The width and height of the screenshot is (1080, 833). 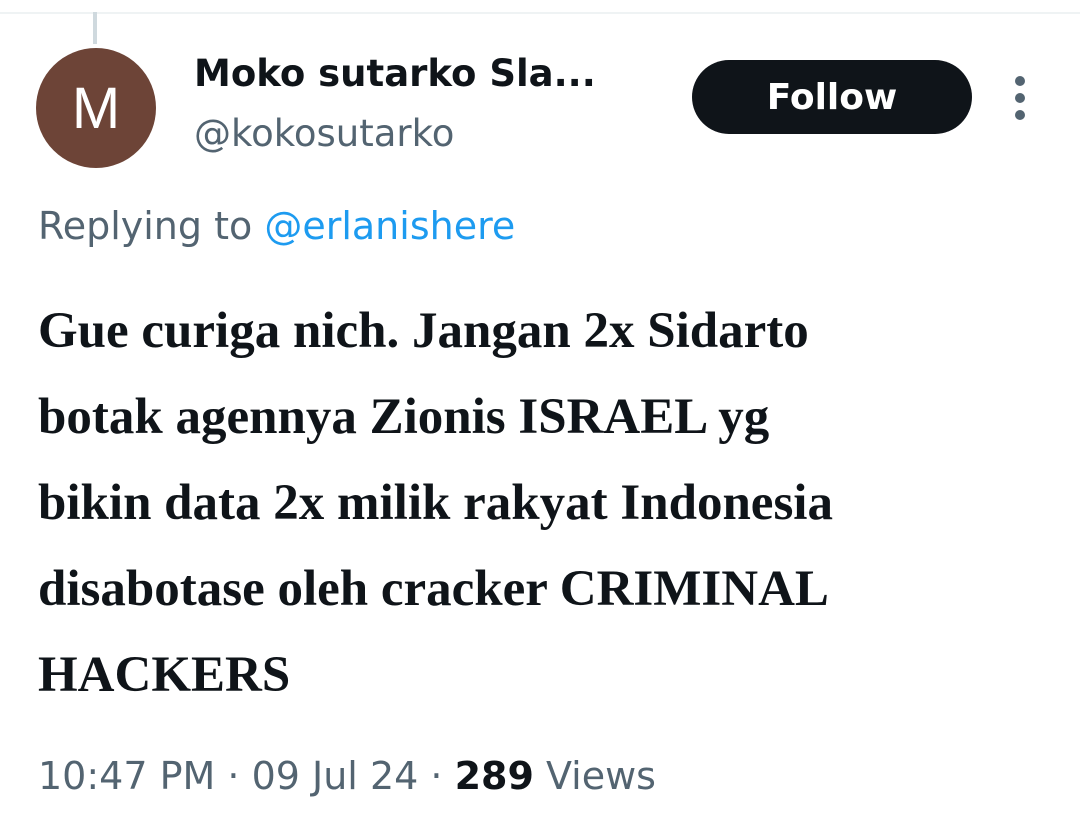 I want to click on avatar: M, so click(x=96, y=108).